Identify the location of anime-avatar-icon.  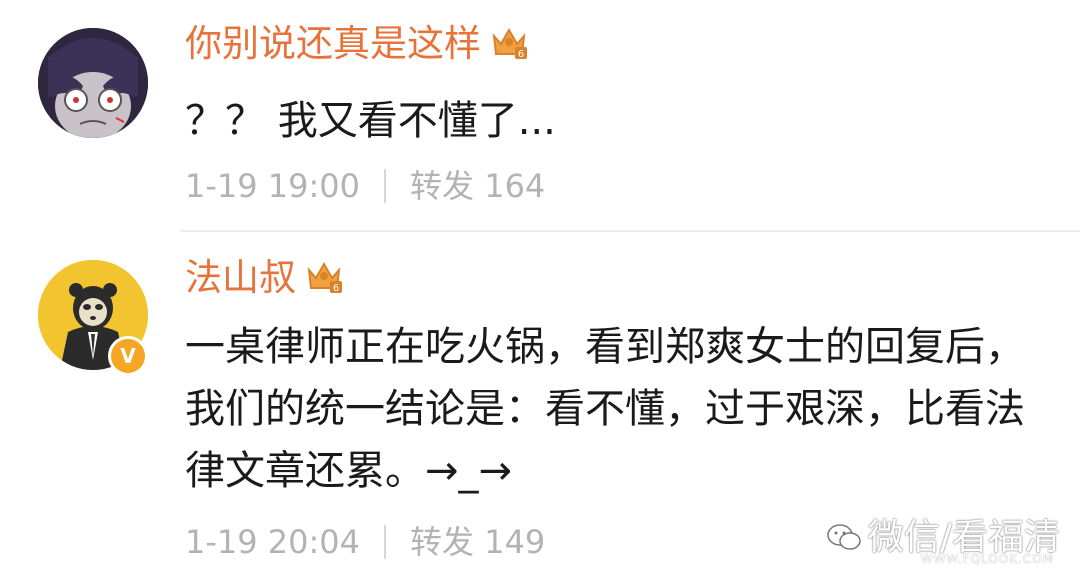
(93, 83).